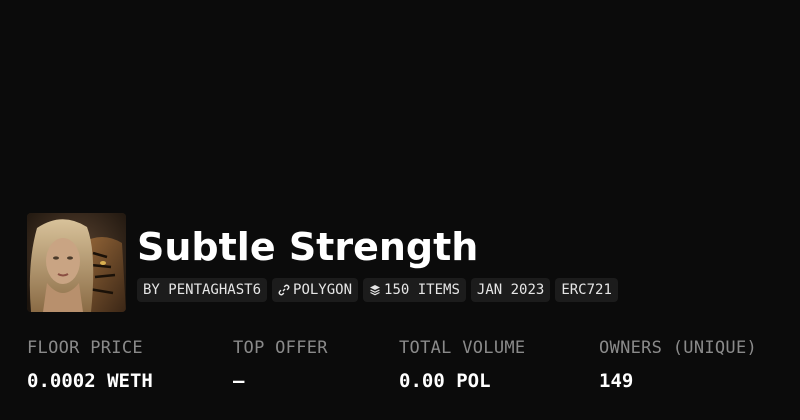  Describe the element at coordinates (323, 290) in the screenshot. I see `chain-badge-label: POLYGON` at that location.